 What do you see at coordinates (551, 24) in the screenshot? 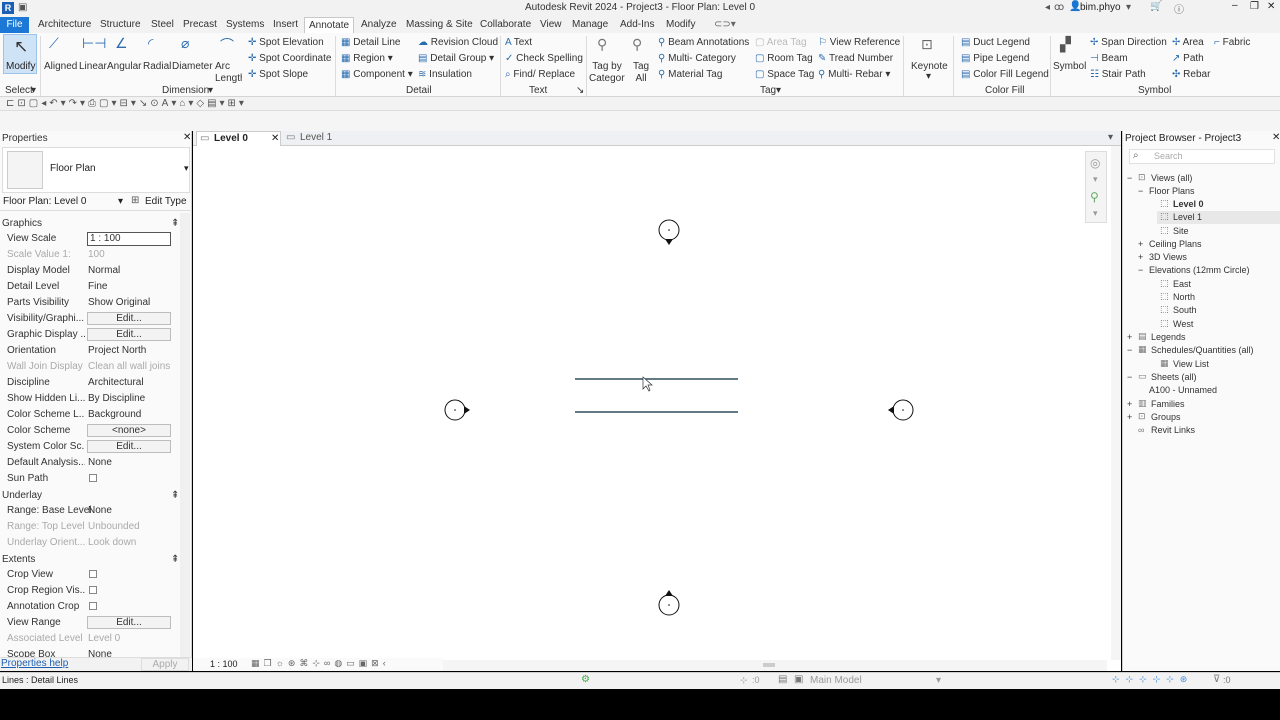
I see `tab-view: View` at bounding box center [551, 24].